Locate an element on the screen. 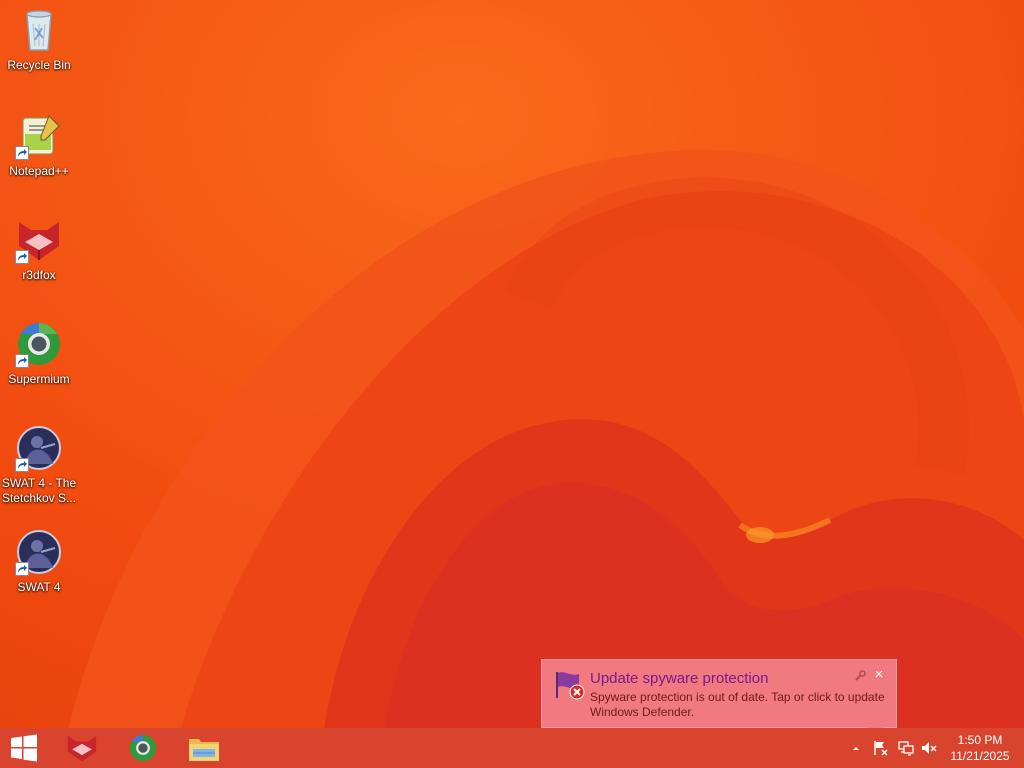 Image resolution: width=1024 pixels, height=768 pixels. desktop-icon-swat4: SWAT 4 is located at coordinates (39, 561).